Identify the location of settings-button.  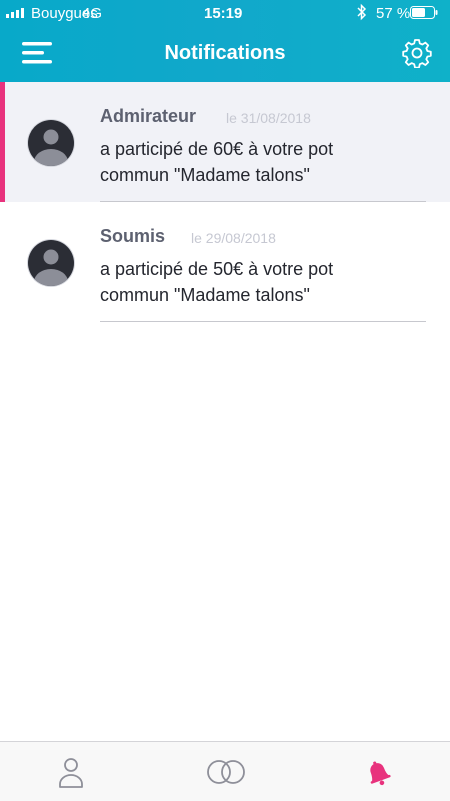
(417, 53).